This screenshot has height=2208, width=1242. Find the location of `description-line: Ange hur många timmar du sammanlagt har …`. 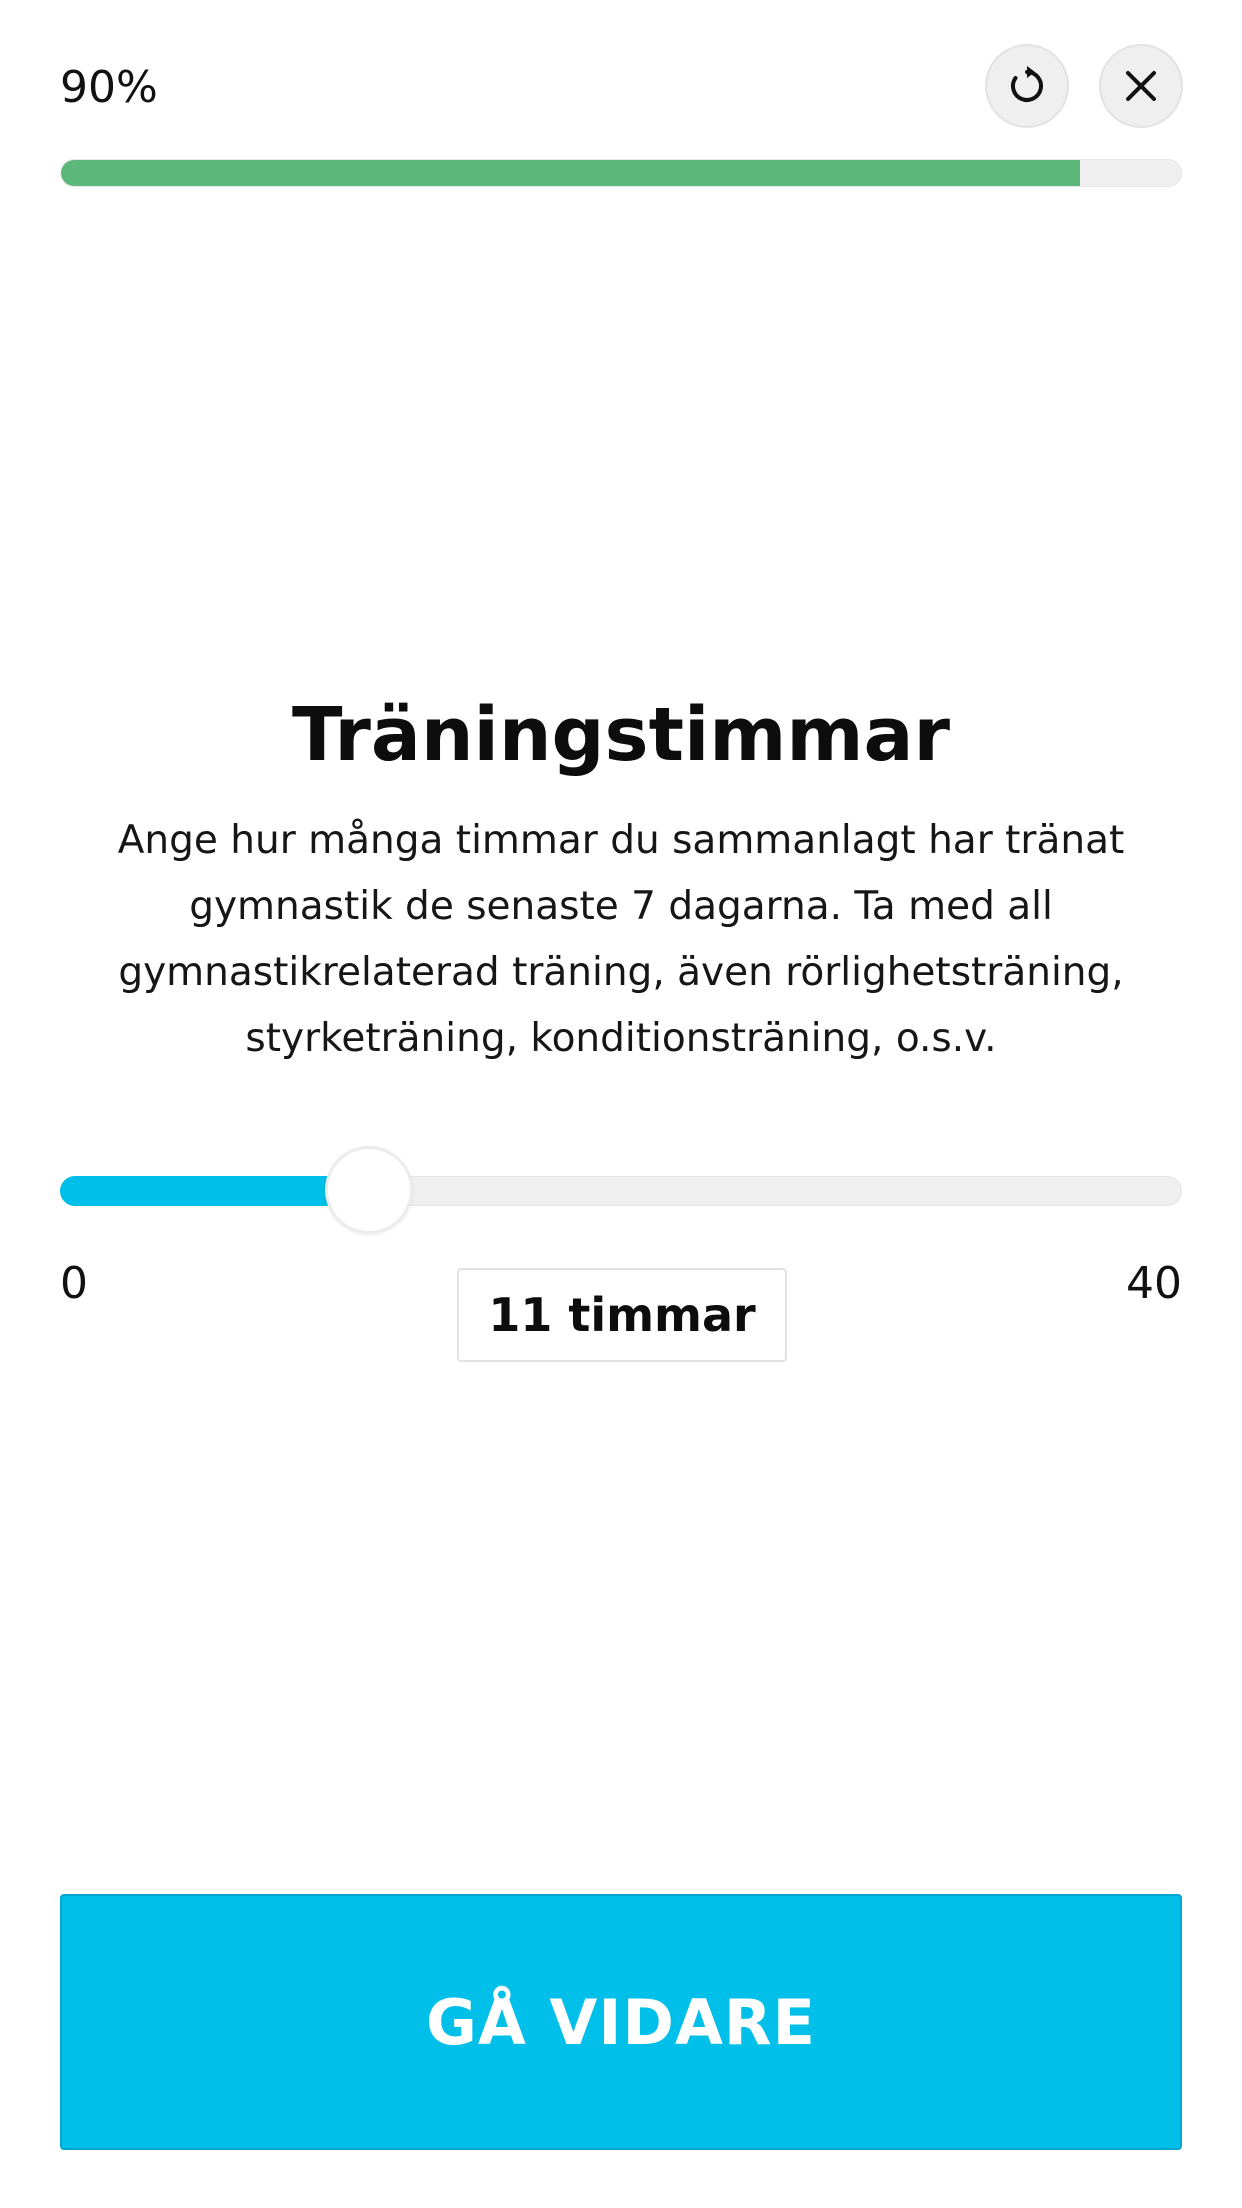

description-line: Ange hur många timmar du sammanlagt har … is located at coordinates (621, 840).